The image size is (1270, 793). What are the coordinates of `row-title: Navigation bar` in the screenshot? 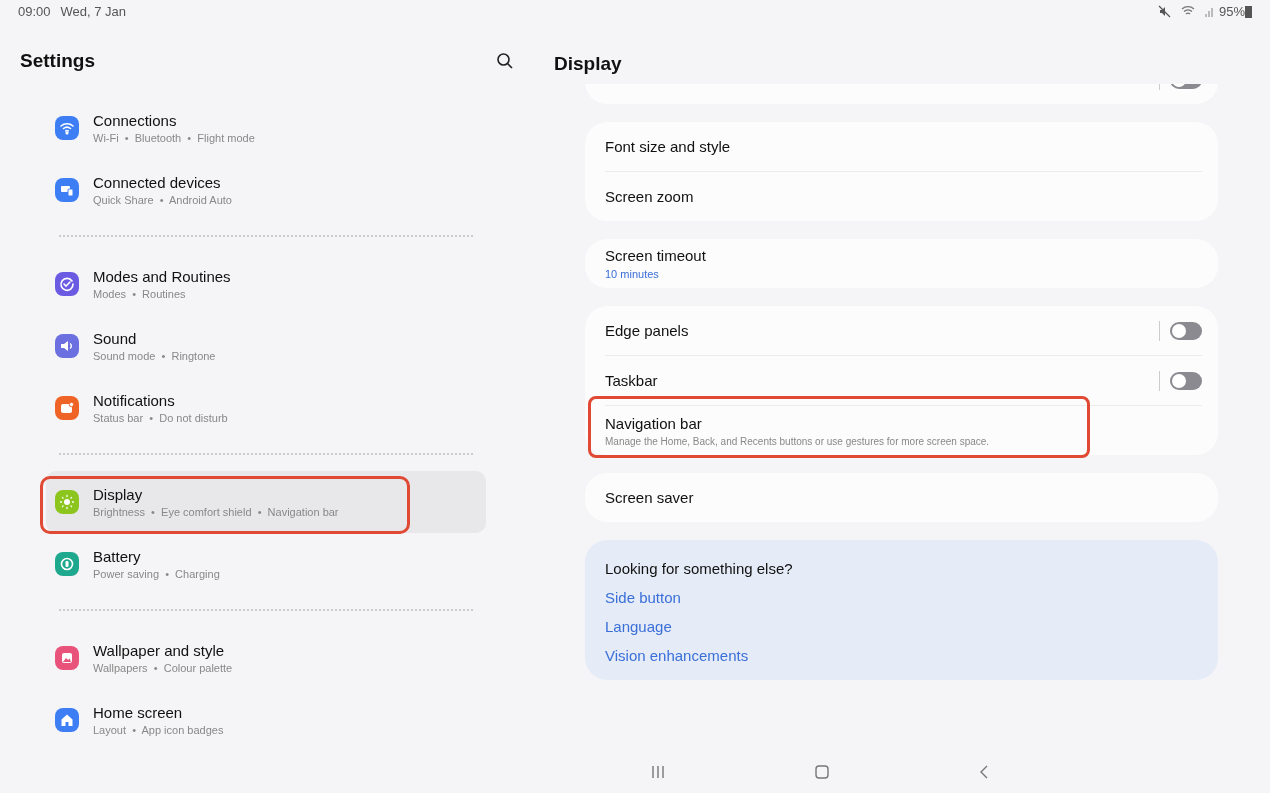 It's located at (903, 423).